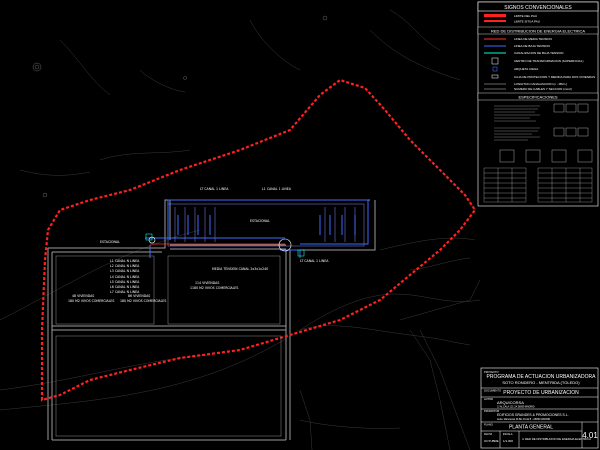  I want to click on legend-red-item-4: ARQUETA CIEGA, so click(526, 69).